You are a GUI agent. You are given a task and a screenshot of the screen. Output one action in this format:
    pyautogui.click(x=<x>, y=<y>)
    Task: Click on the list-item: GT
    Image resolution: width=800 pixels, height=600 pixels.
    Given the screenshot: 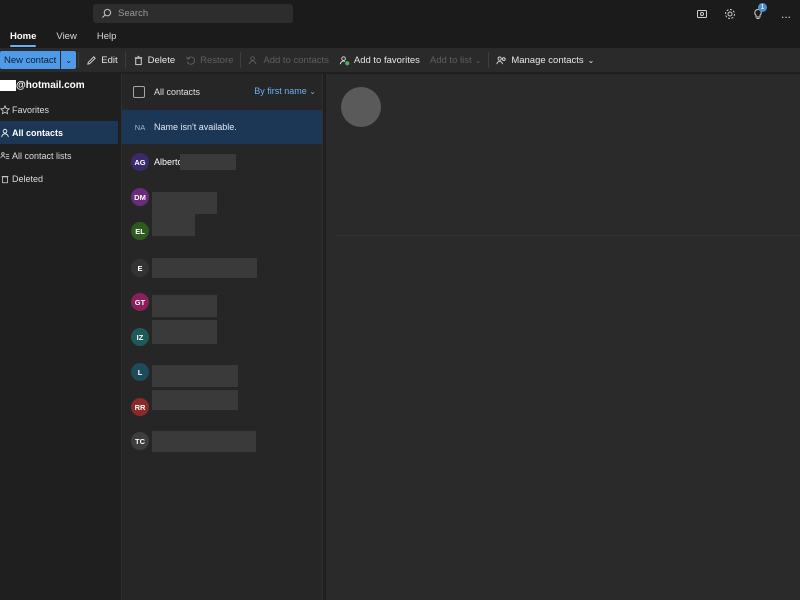 What is the action you would take?
    pyautogui.click(x=222, y=302)
    